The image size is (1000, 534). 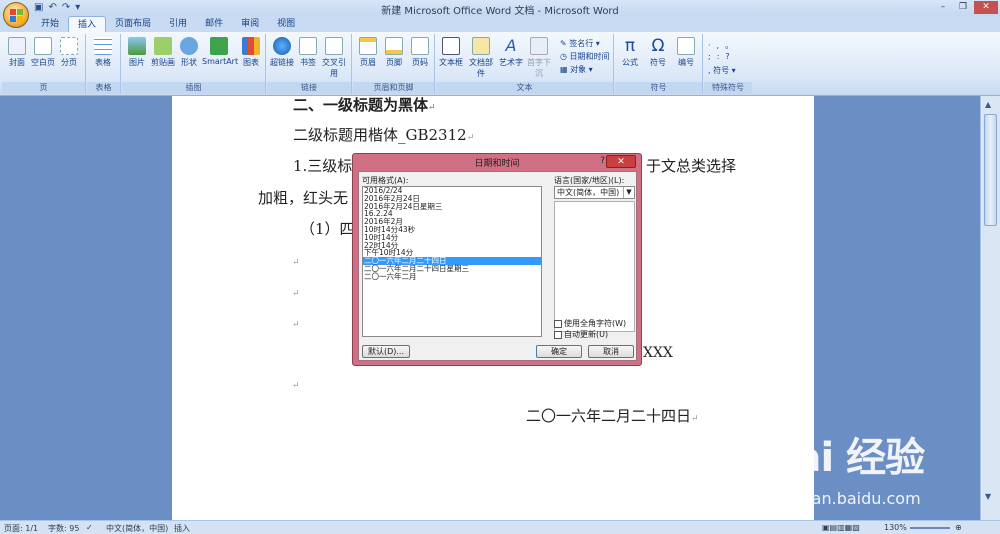 I want to click on footer-button: 页脚, so click(x=394, y=52).